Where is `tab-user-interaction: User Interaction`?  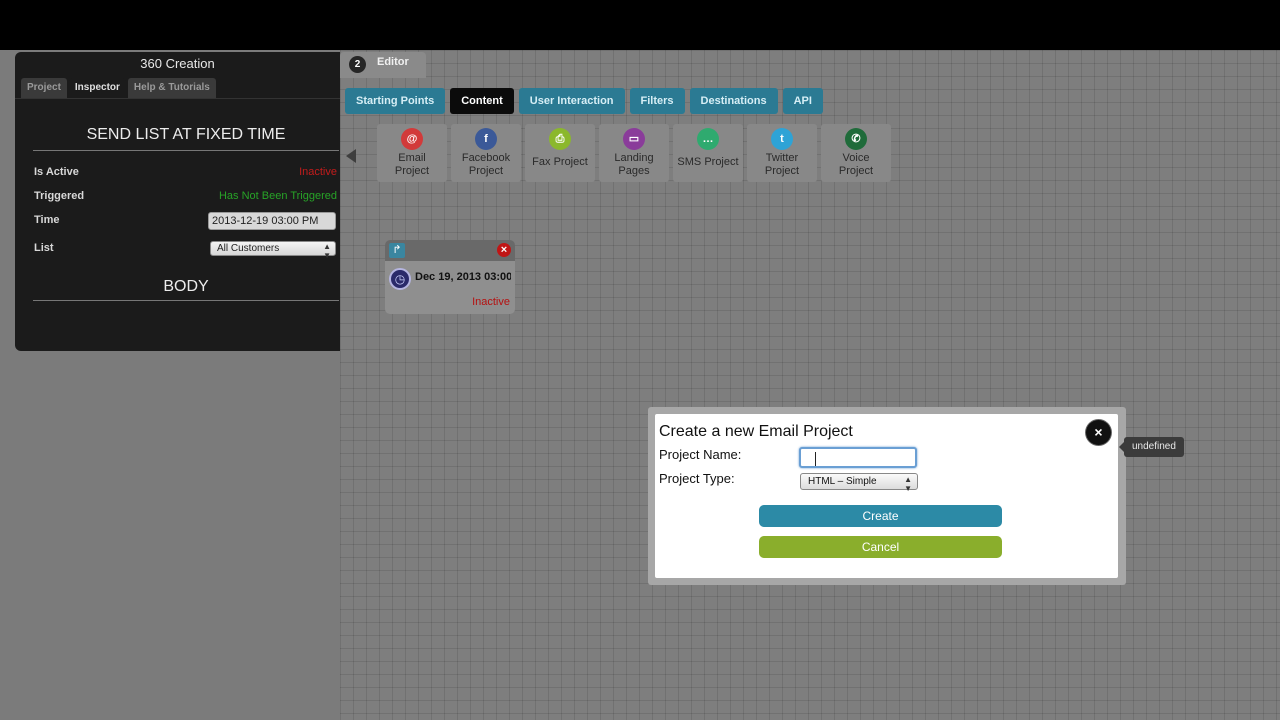
tab-user-interaction: User Interaction is located at coordinates (571, 101).